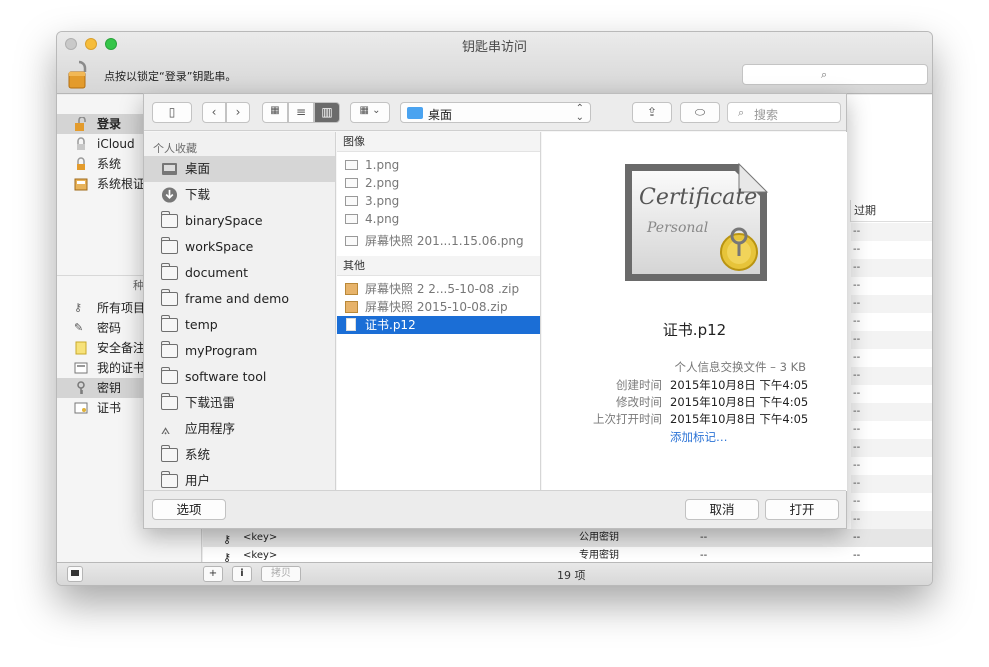 This screenshot has height=667, width=989. I want to click on open-button: 打开, so click(802, 509).